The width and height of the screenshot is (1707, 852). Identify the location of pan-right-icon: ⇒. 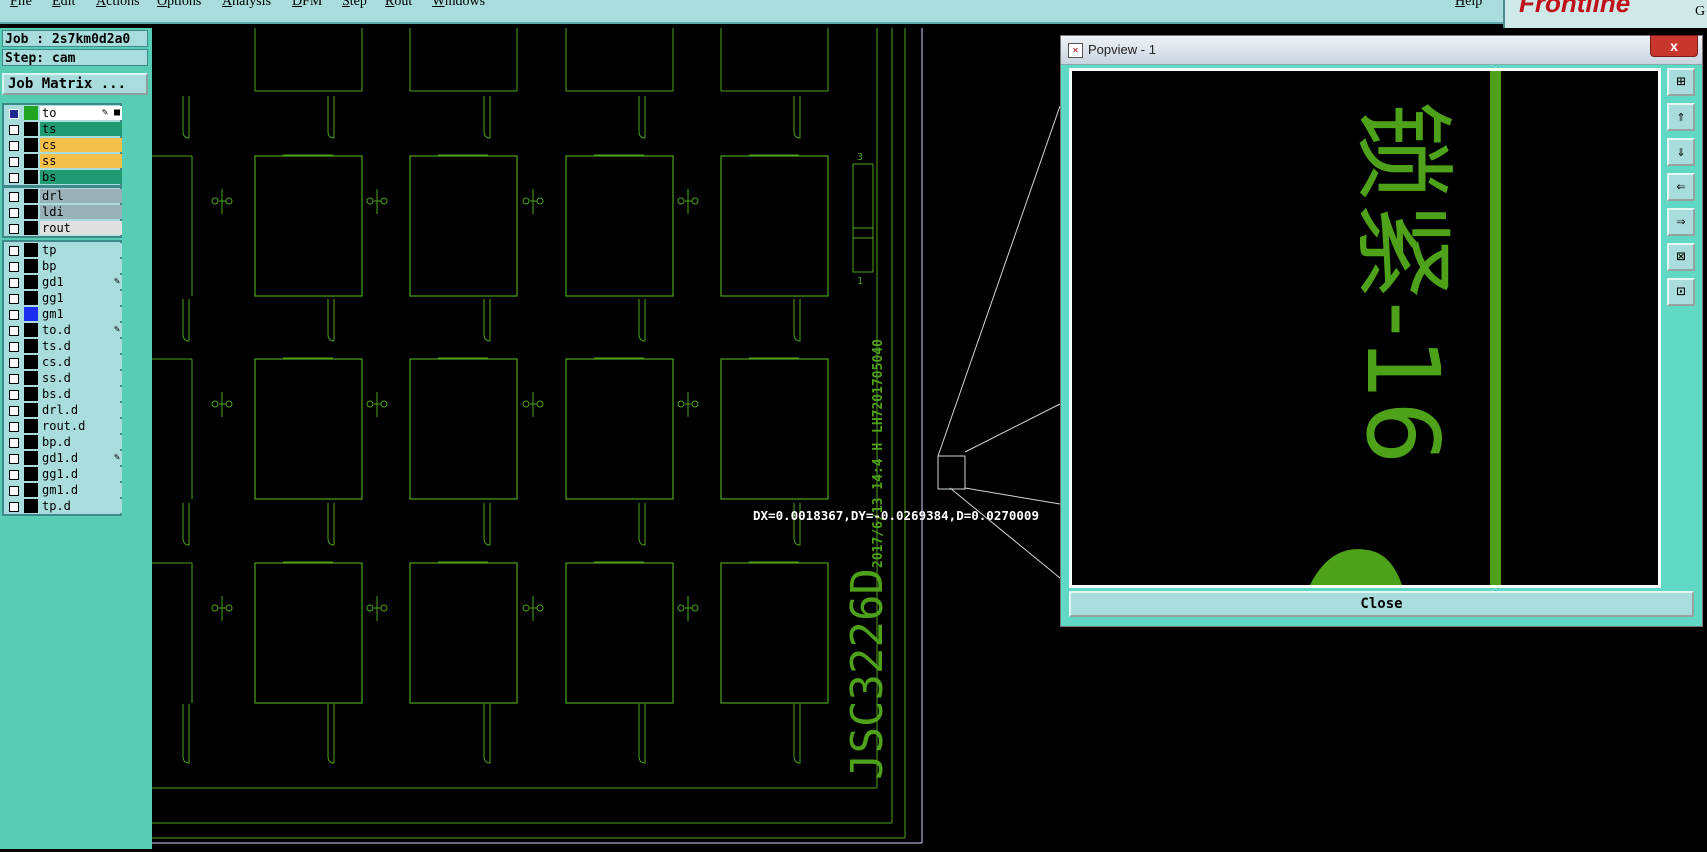
(1681, 222).